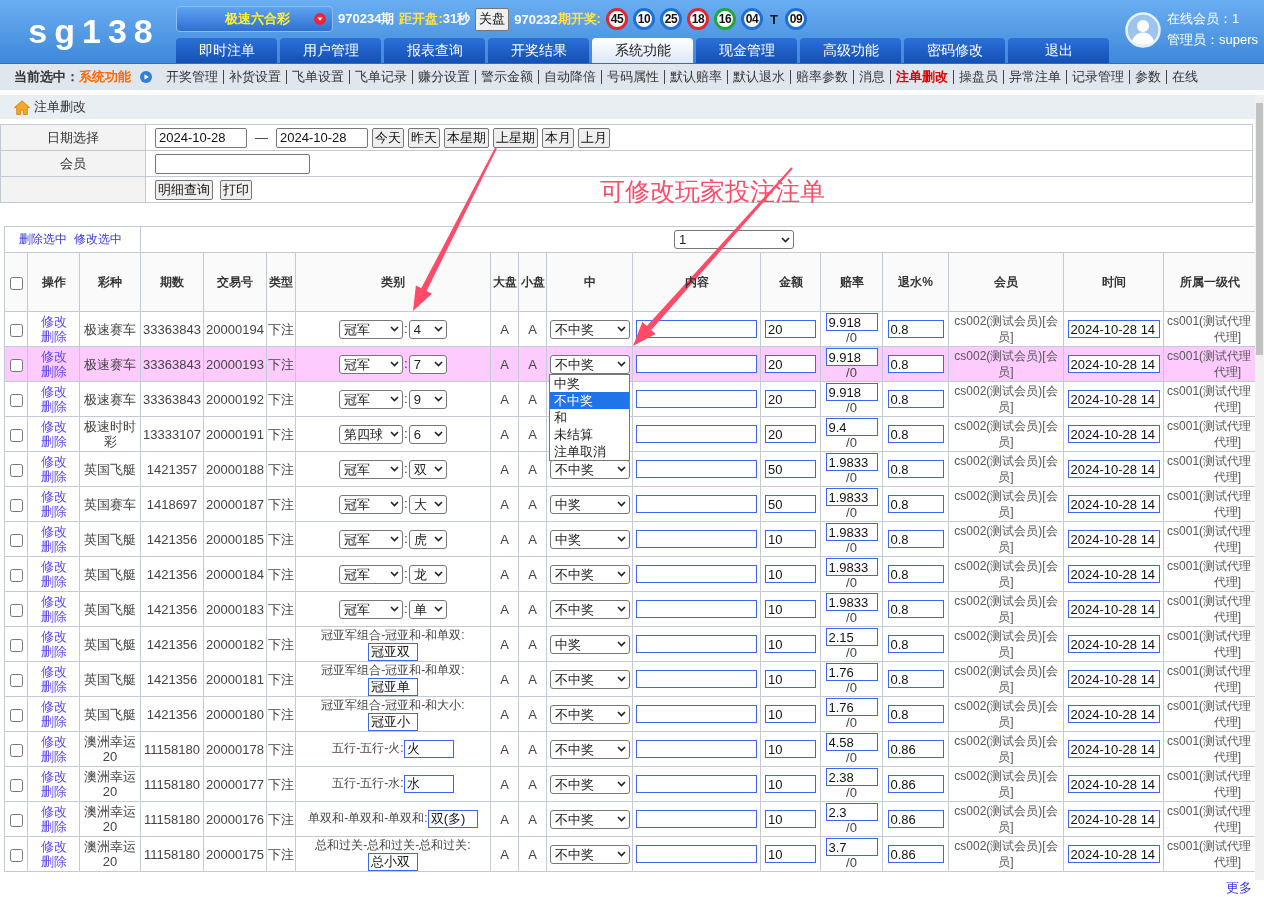  Describe the element at coordinates (558, 137) in the screenshot. I see `date-range-button: 本月` at that location.